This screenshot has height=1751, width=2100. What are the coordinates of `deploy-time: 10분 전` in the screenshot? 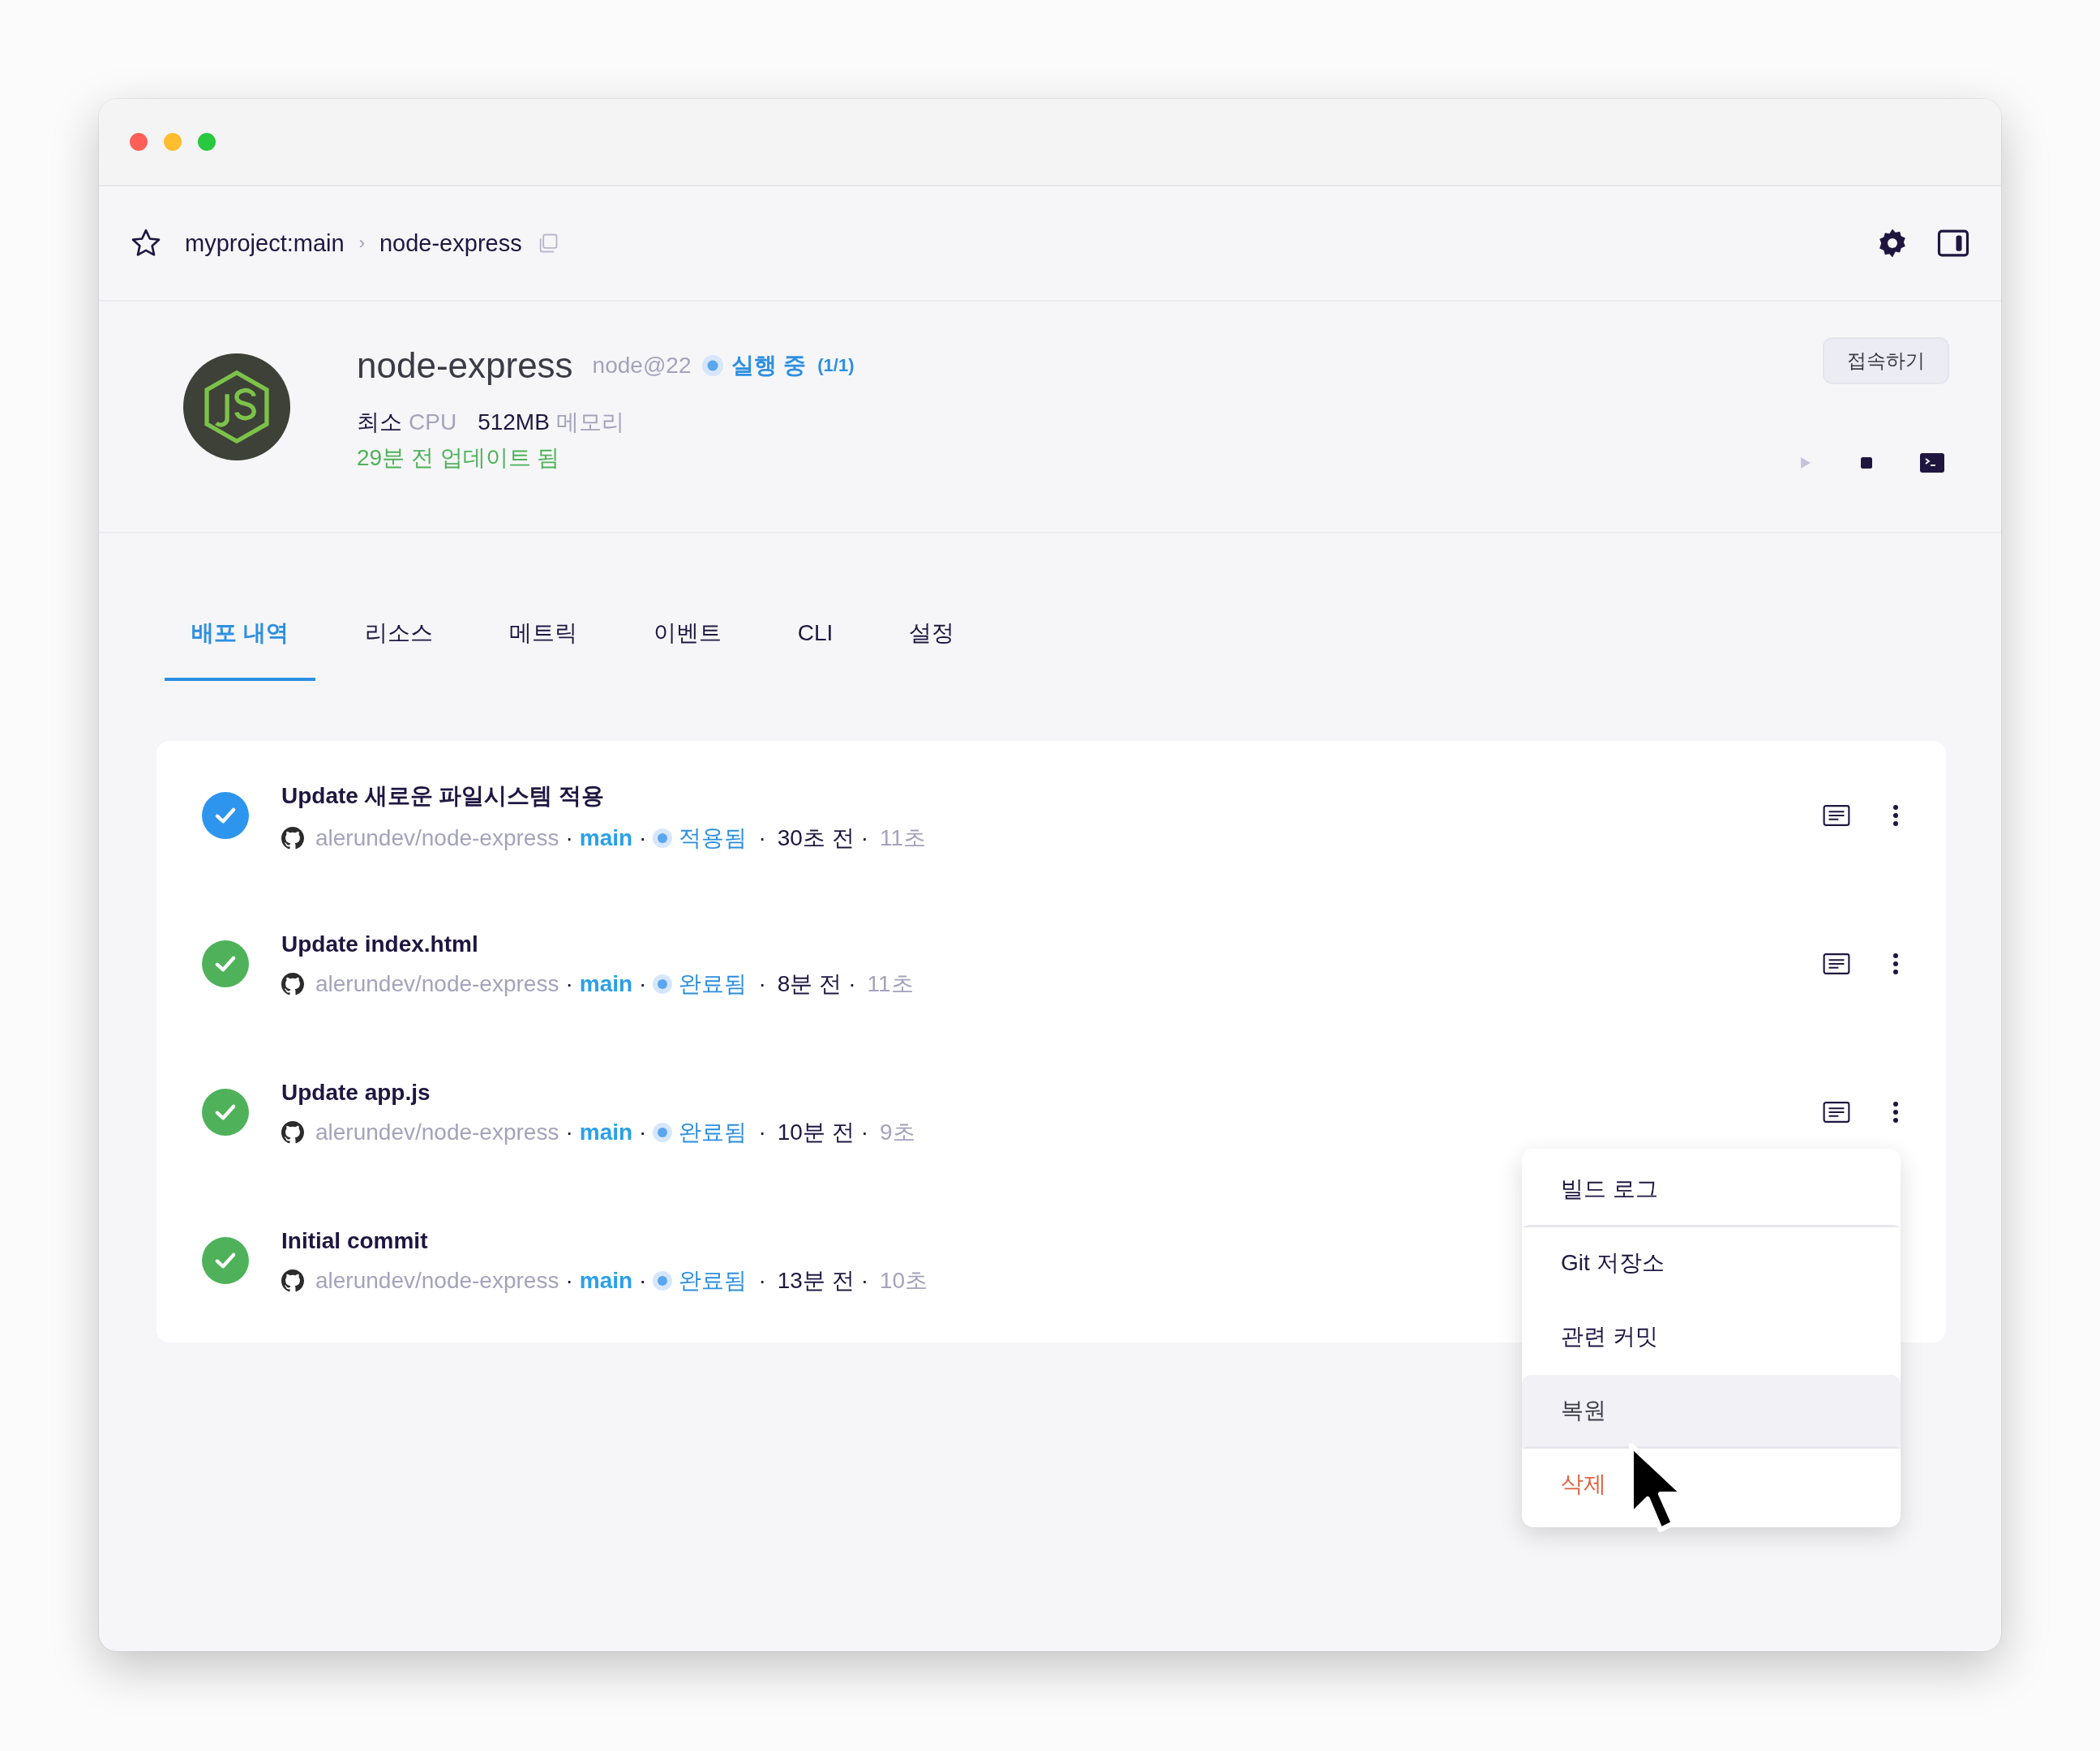 It's located at (816, 1132).